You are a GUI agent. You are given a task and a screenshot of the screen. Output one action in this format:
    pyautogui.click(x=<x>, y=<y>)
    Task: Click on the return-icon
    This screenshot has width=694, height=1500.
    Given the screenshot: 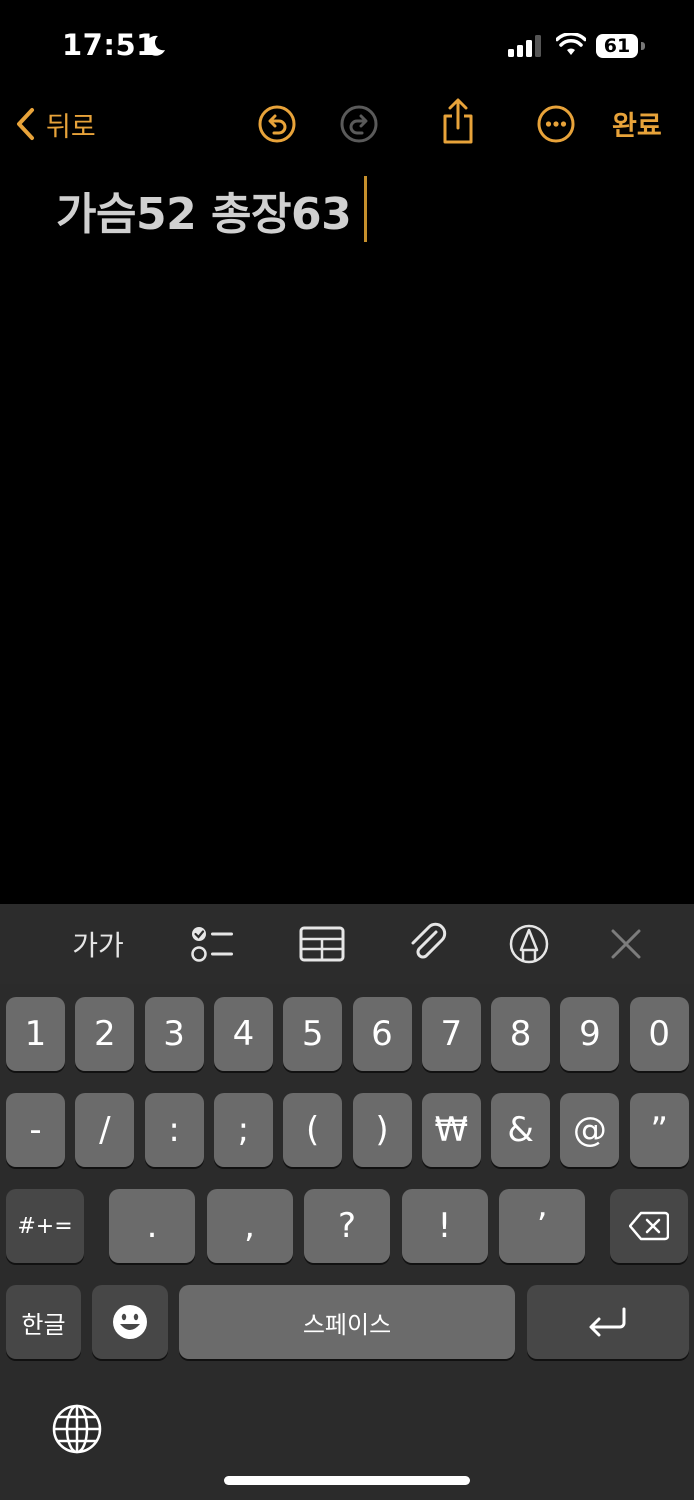 What is the action you would take?
    pyautogui.click(x=607, y=1322)
    